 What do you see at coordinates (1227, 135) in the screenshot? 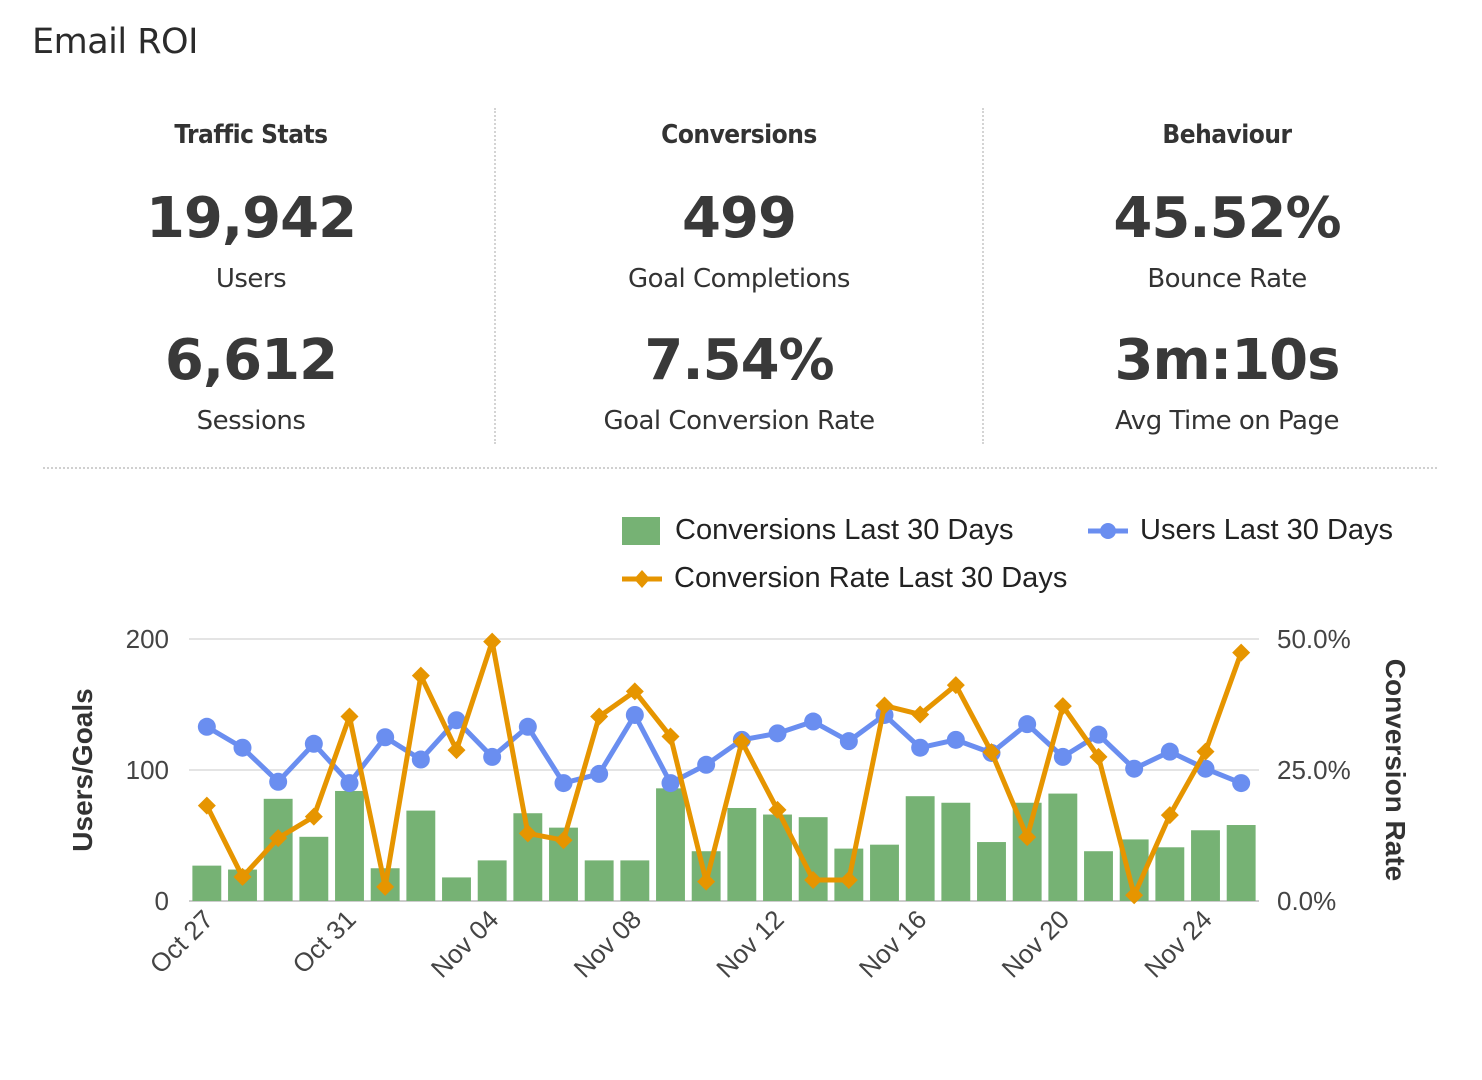
I see `stat-heading: Behaviour` at bounding box center [1227, 135].